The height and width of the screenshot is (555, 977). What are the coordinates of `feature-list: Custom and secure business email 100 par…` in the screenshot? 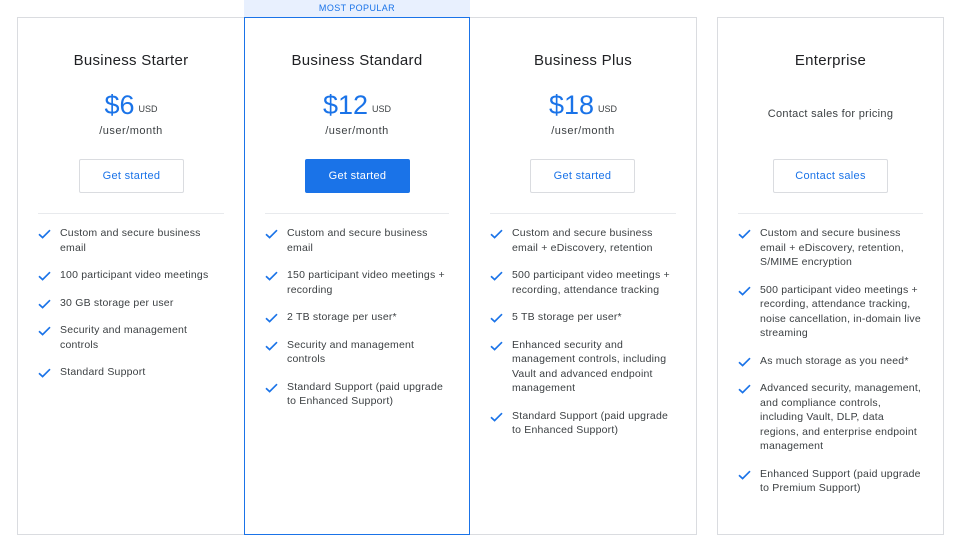 It's located at (132, 309).